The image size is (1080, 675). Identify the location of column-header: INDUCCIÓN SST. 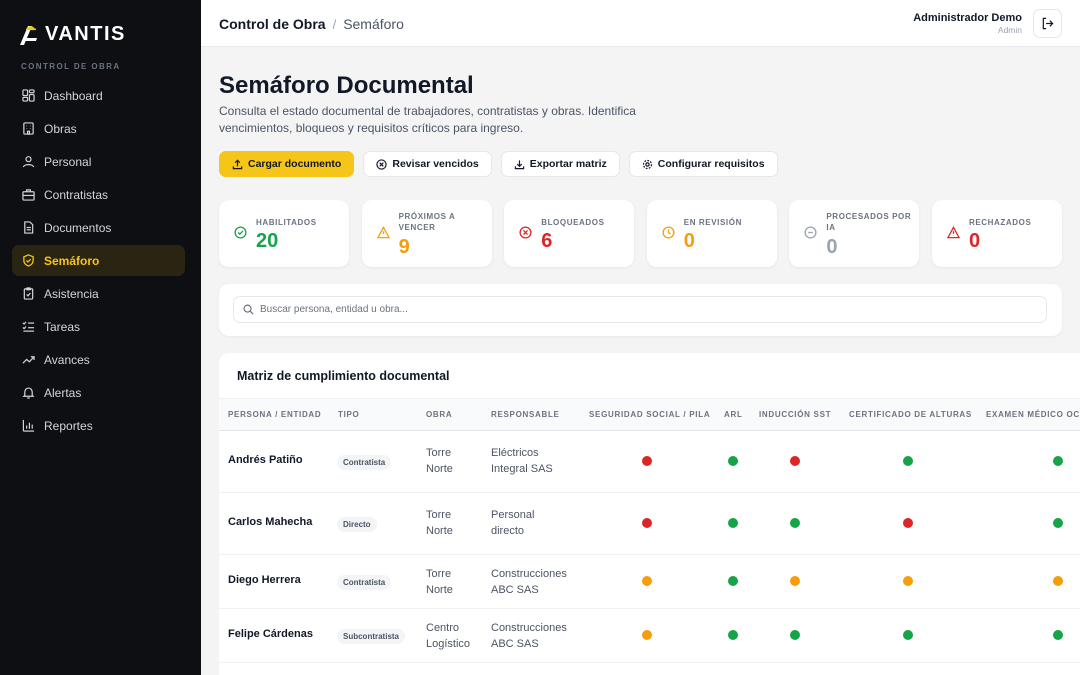
(795, 414).